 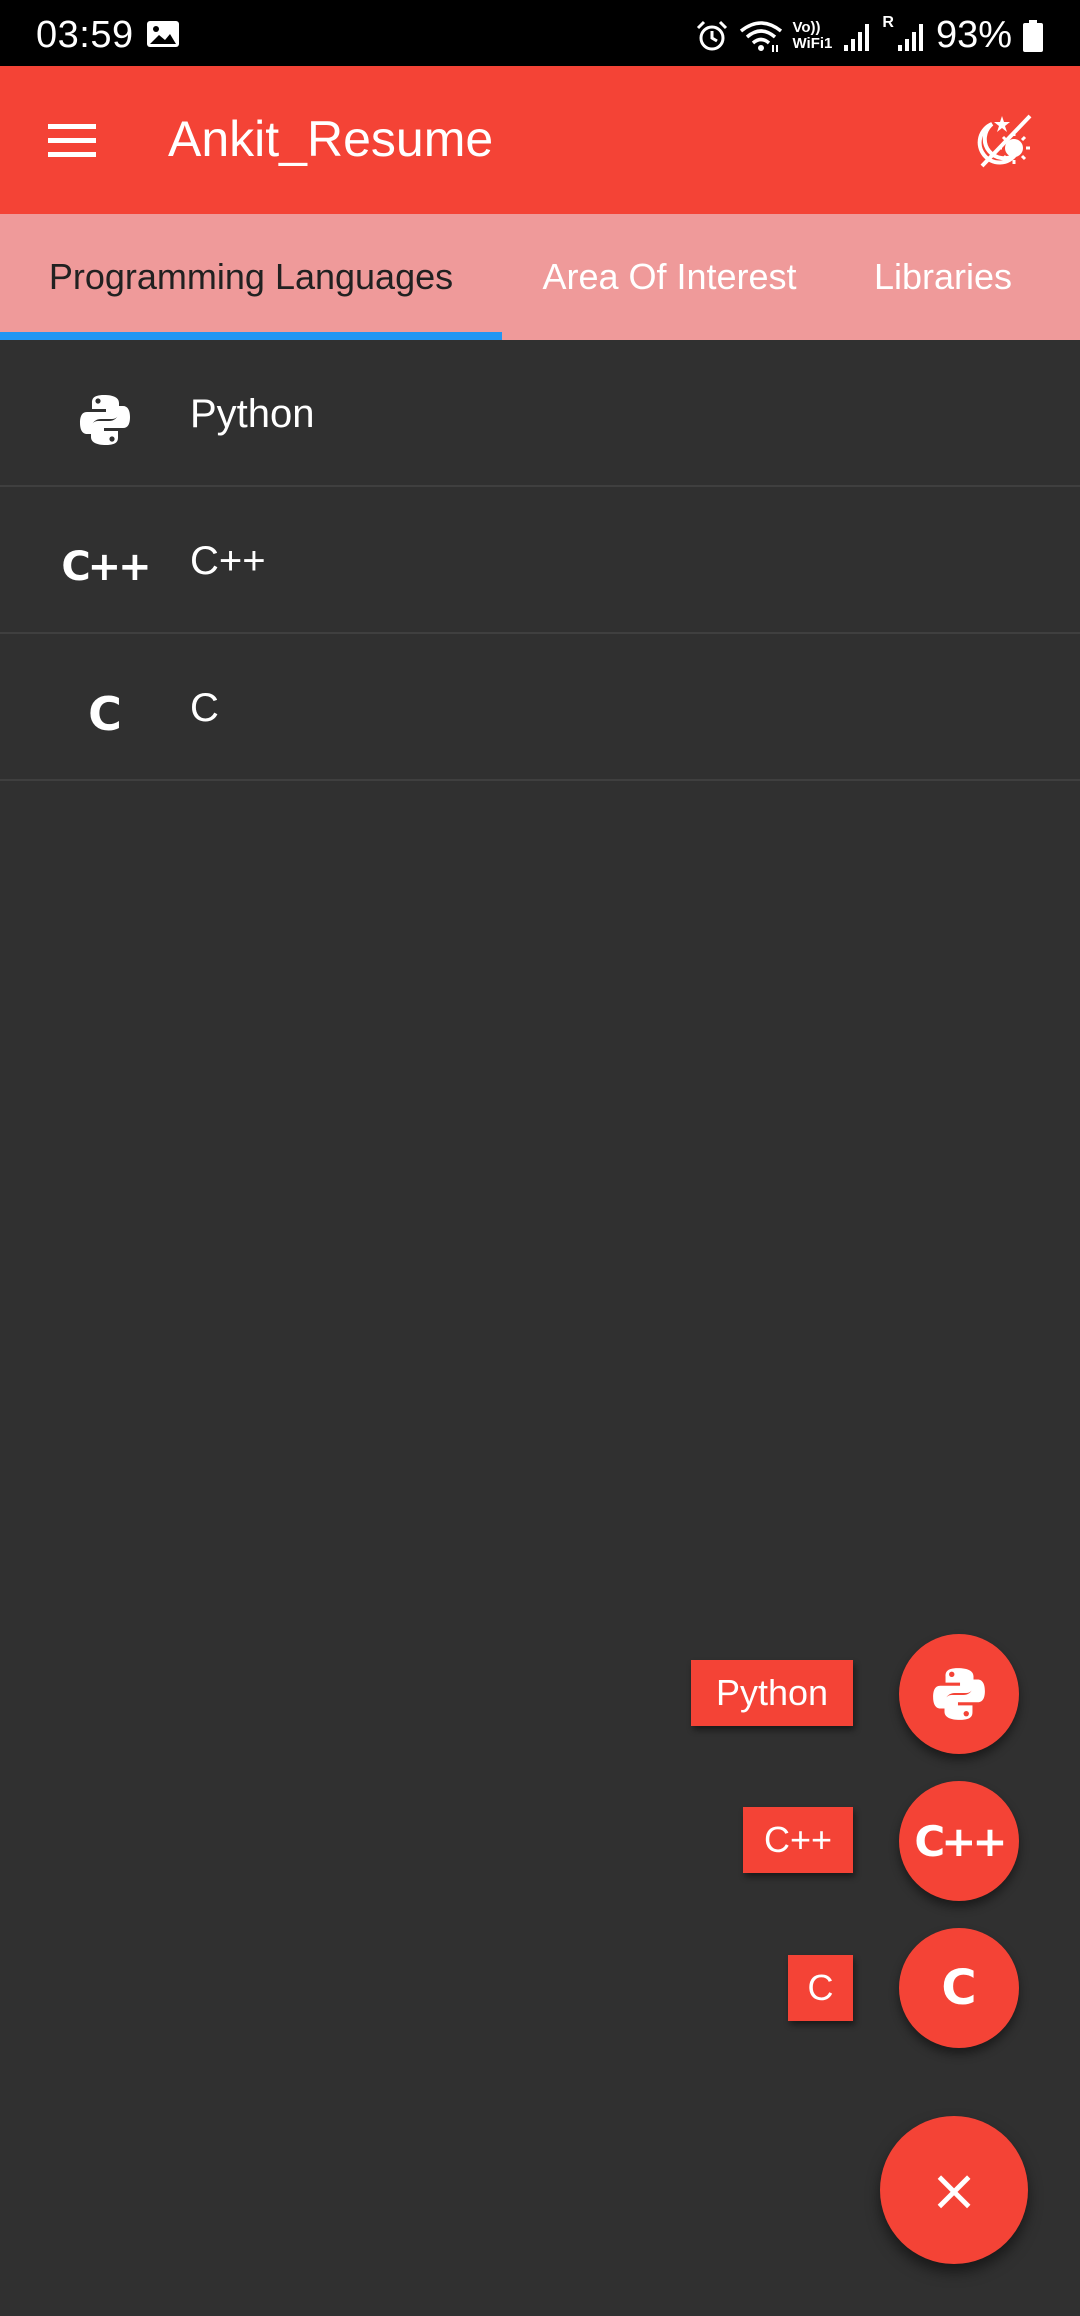 What do you see at coordinates (540, 413) in the screenshot?
I see `list-item-python: Python` at bounding box center [540, 413].